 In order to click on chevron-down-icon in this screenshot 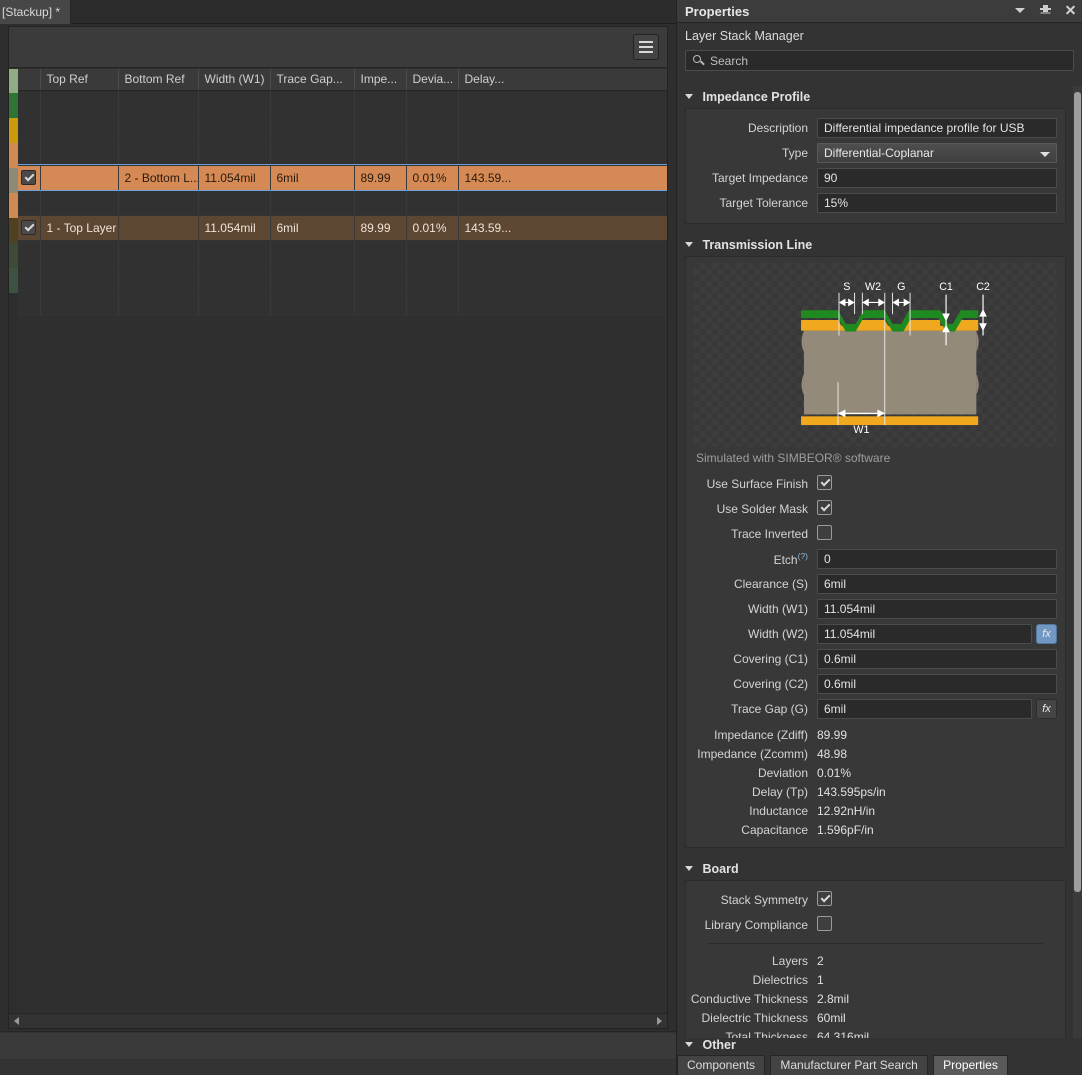, I will do `click(1020, 10)`.